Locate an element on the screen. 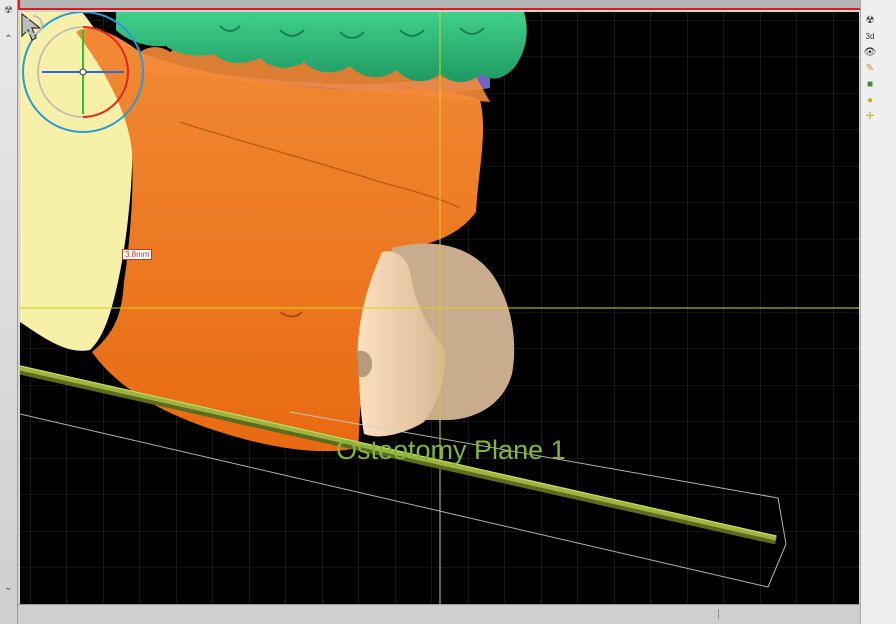 The width and height of the screenshot is (896, 624). eye-icon: 👁 is located at coordinates (870, 53).